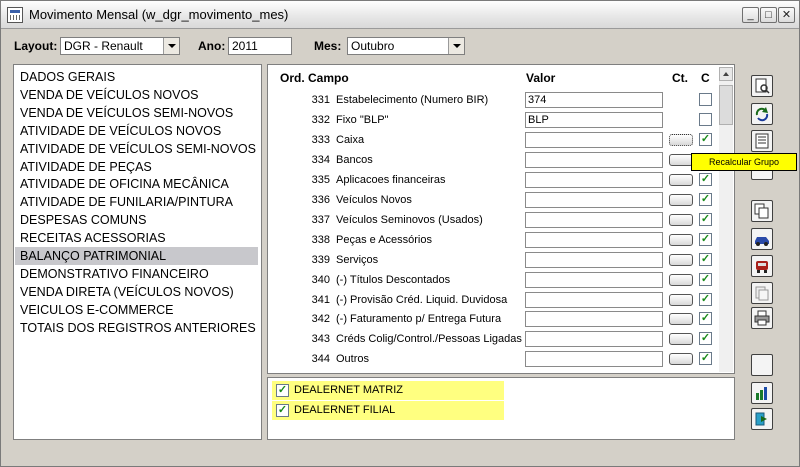 This screenshot has width=800, height=467. I want to click on vehicle-button, so click(762, 266).